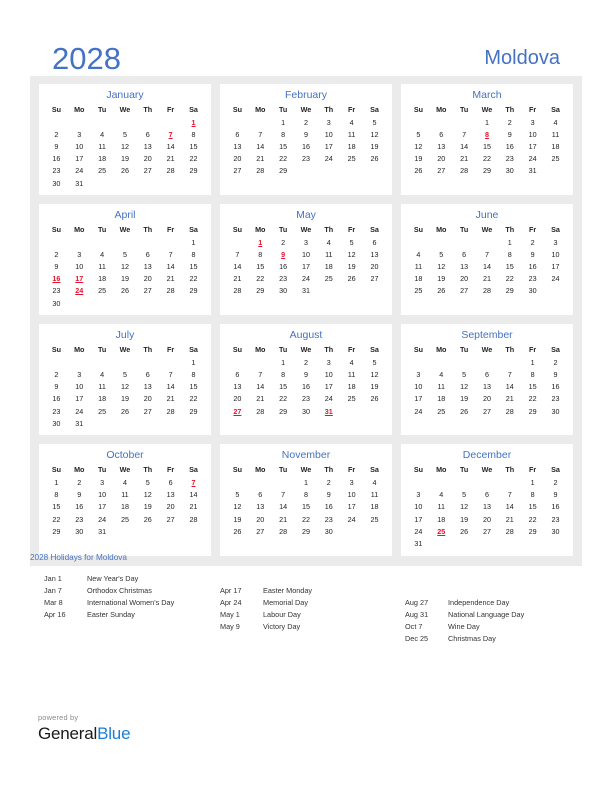 The image size is (612, 792). Describe the element at coordinates (555, 399) in the screenshot. I see `day-cell: 23` at that location.